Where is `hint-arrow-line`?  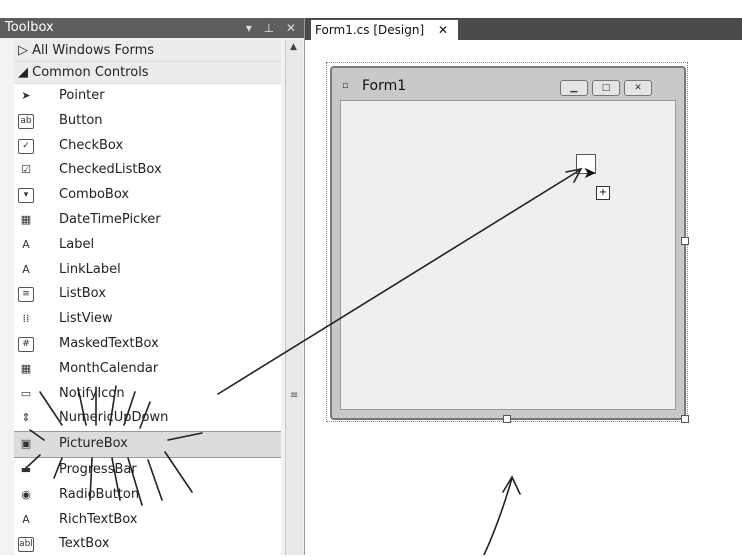
hint-arrow-line is located at coordinates (498, 516).